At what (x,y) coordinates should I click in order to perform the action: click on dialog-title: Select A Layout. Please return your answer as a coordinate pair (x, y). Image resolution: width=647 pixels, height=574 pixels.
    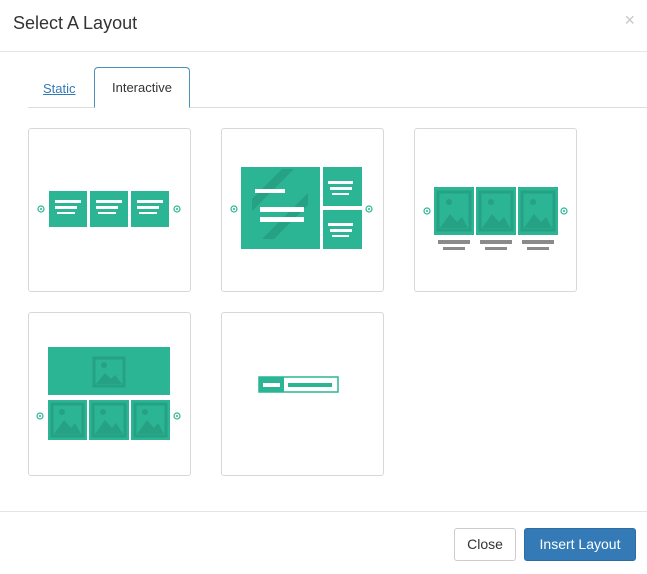
    Looking at the image, I should click on (75, 23).